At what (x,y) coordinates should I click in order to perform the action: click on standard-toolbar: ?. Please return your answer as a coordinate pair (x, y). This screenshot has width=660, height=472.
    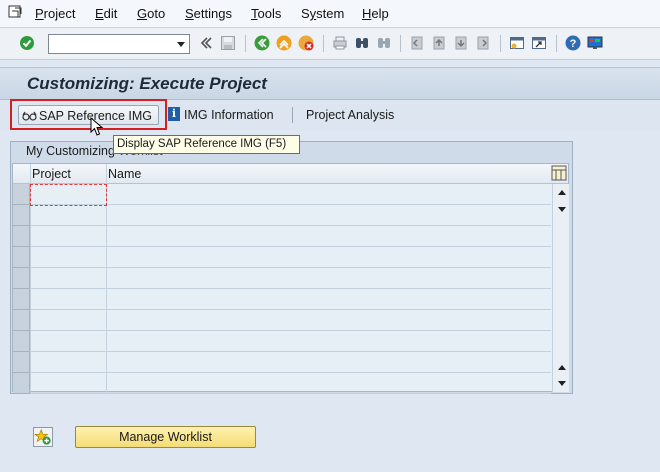
    Looking at the image, I should click on (330, 44).